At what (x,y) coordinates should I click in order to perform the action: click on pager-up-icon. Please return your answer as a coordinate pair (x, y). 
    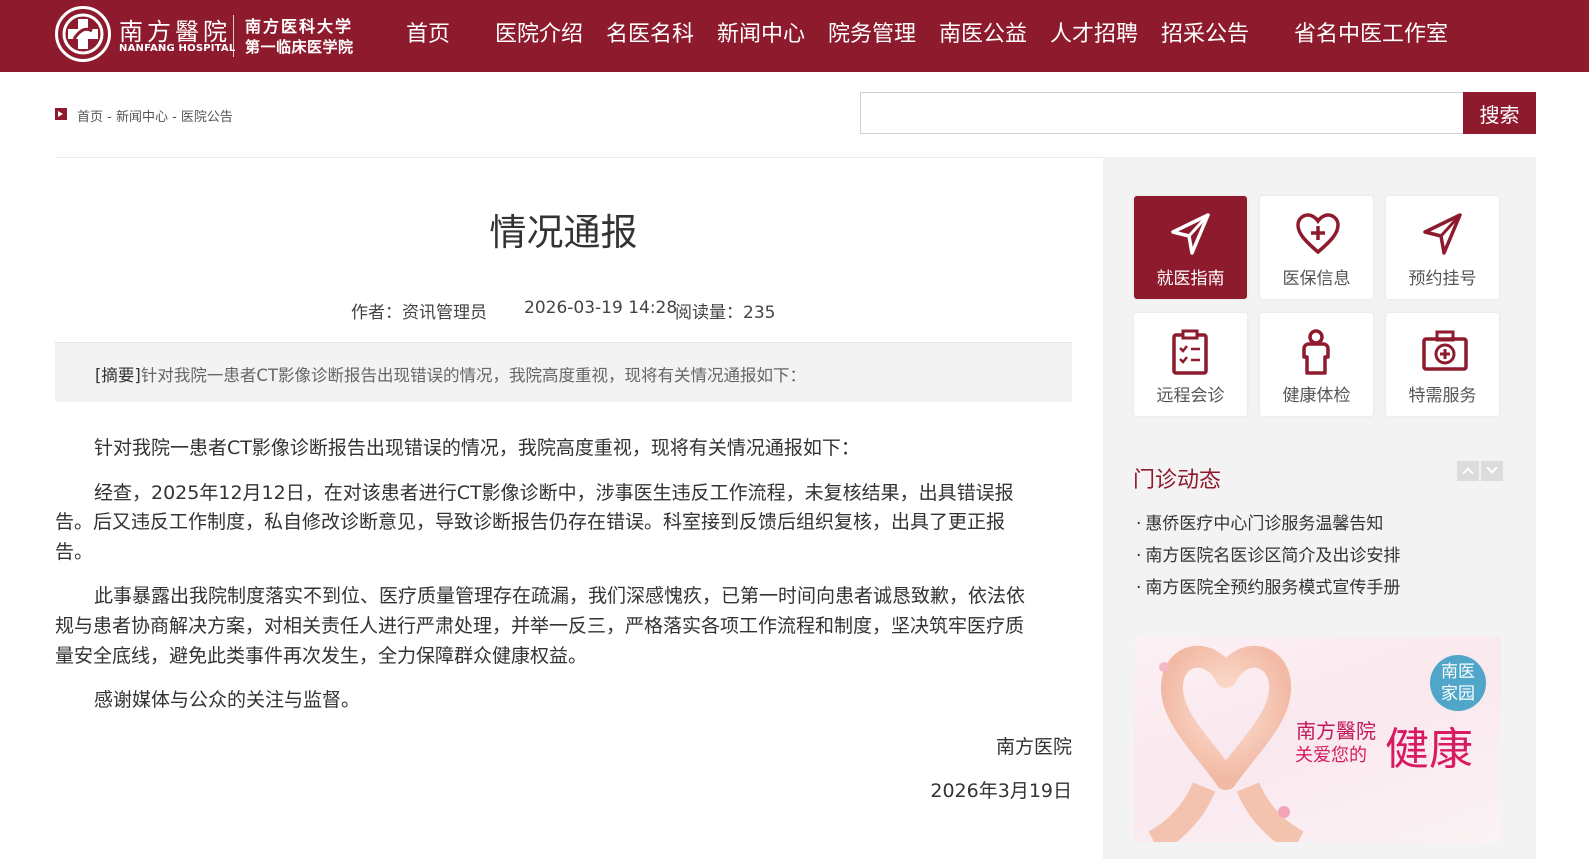
    Looking at the image, I should click on (1468, 471).